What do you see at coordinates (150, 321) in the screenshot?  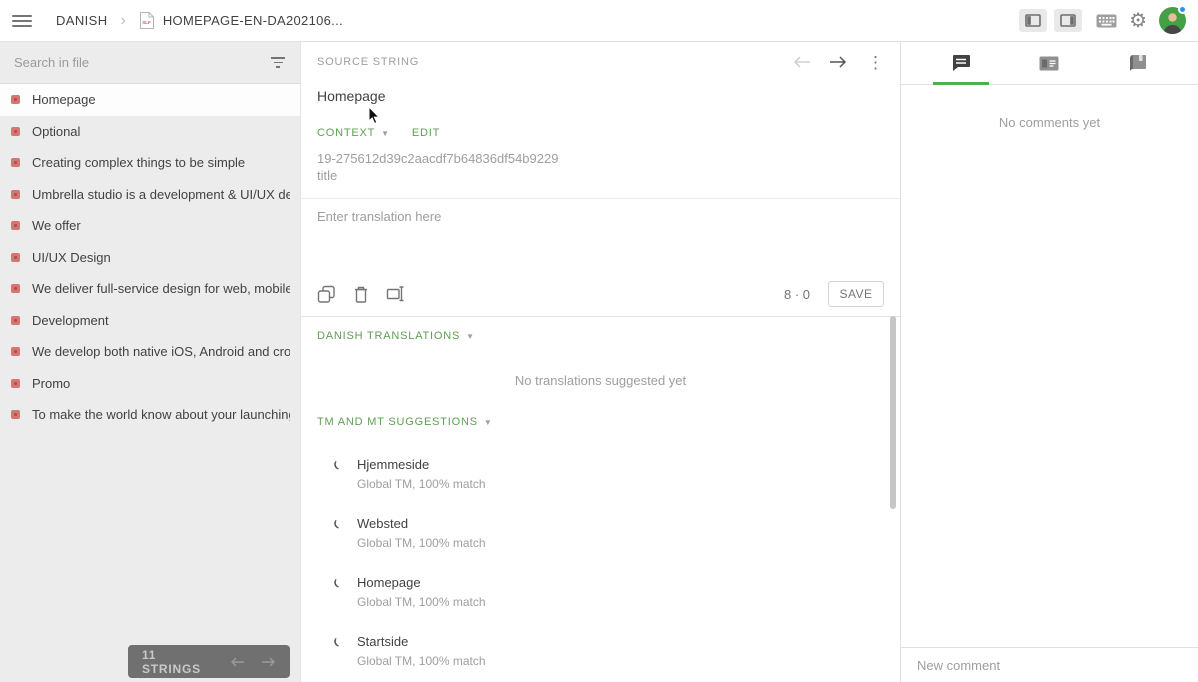 I see `string-list-item: Development` at bounding box center [150, 321].